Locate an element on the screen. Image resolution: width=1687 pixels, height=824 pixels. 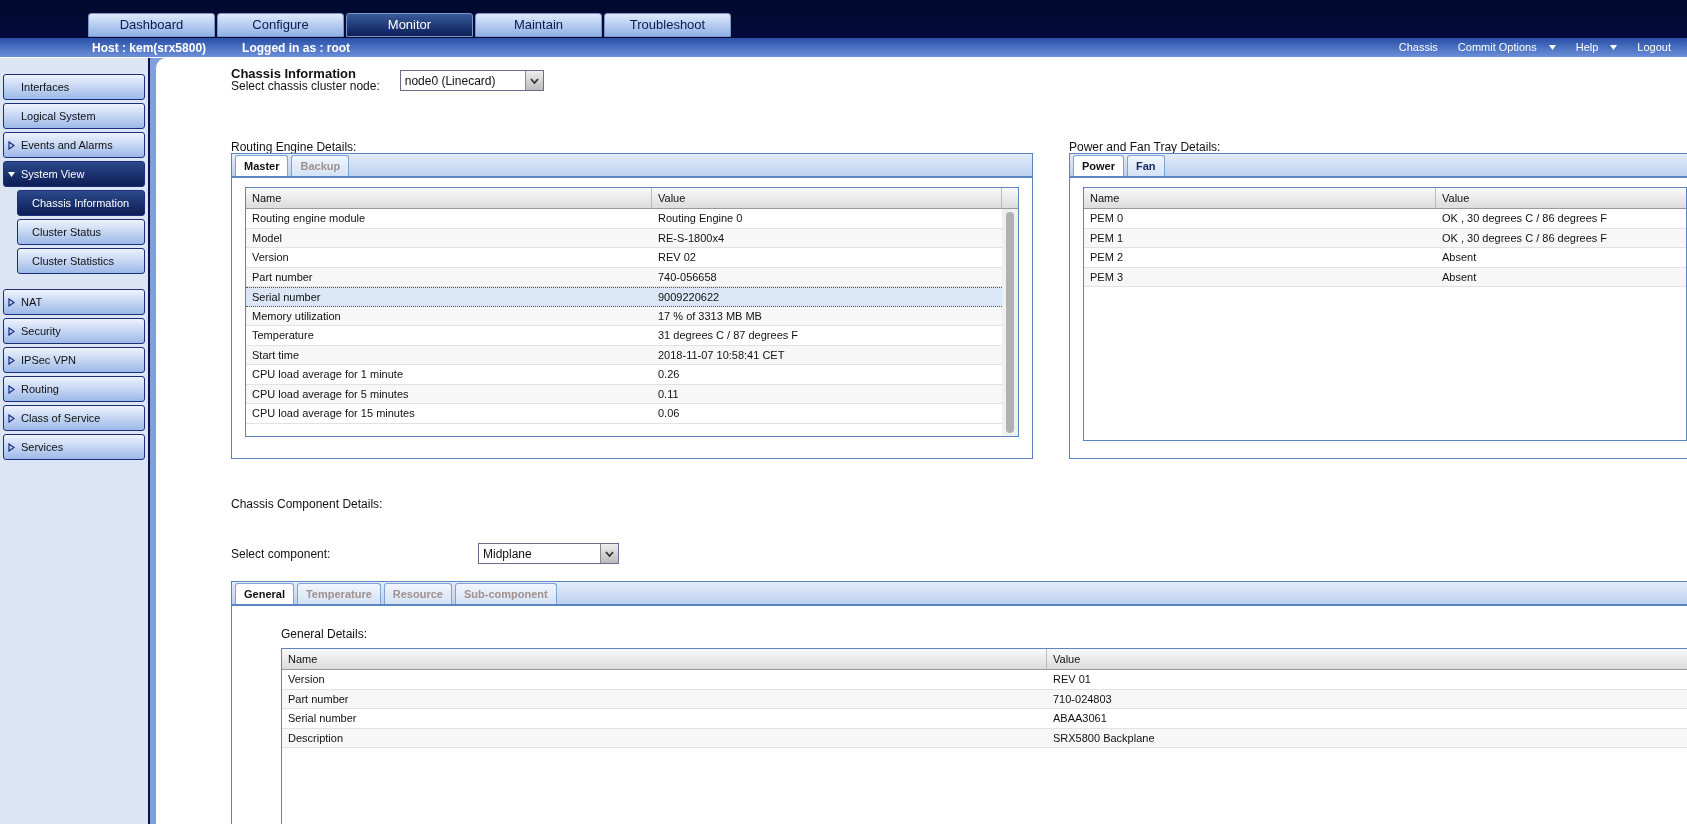
table-cell-text: 17 % of 3313 MB MB is located at coordinates (710, 316).